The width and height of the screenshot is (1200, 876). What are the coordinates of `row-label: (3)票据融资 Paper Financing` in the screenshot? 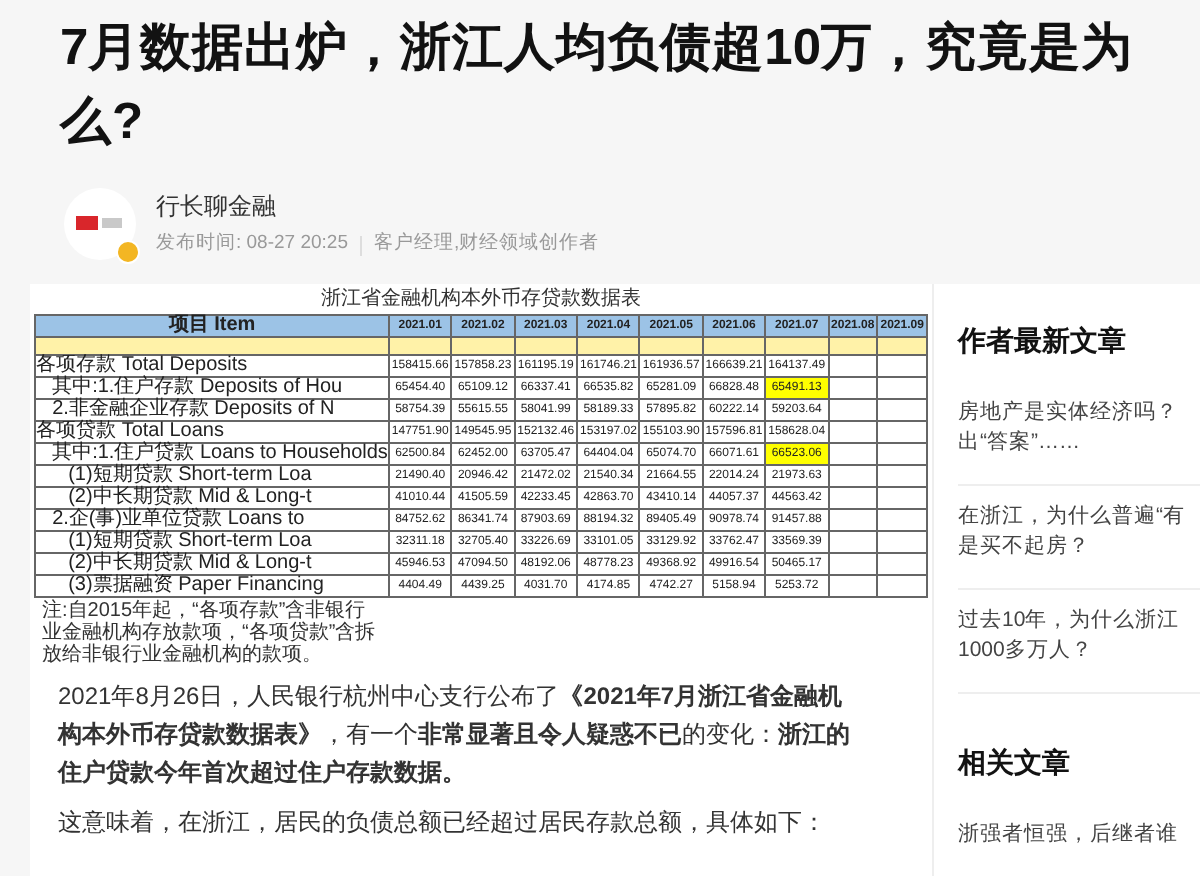 It's located at (212, 586).